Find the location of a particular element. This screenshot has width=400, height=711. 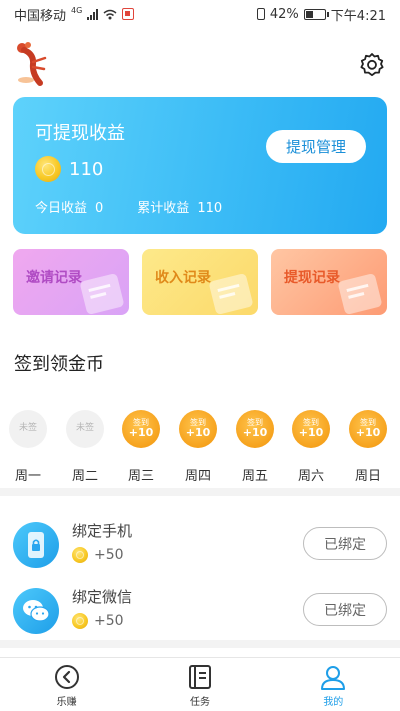

wechat-icon is located at coordinates (36, 611).